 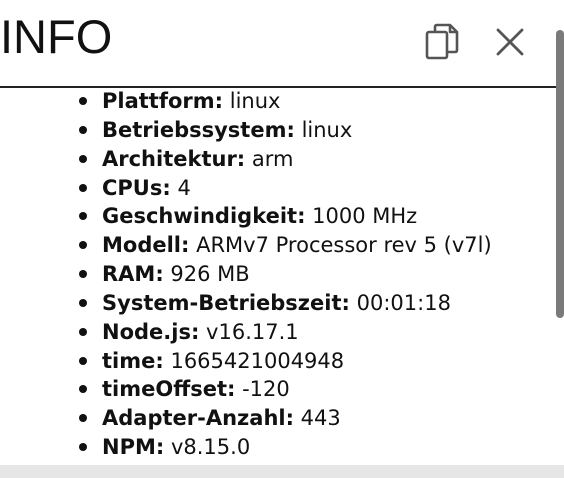 I want to click on list-item: System-Betriebszeit: 00:01:18, so click(x=317, y=303).